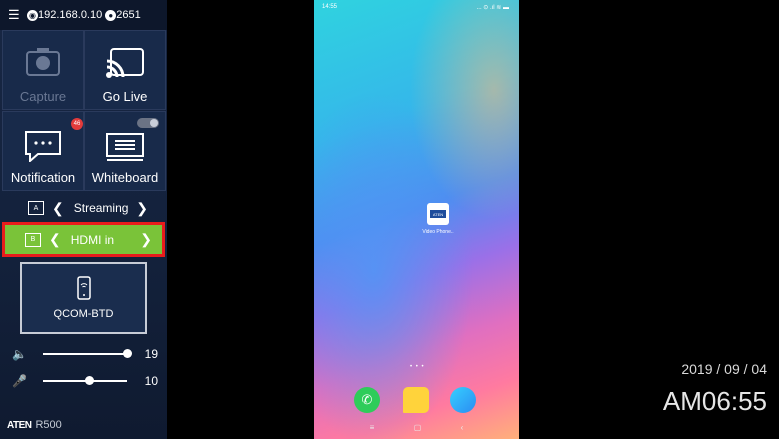 Image resolution: width=779 pixels, height=439 pixels. I want to click on volume-slider, so click(87, 353).